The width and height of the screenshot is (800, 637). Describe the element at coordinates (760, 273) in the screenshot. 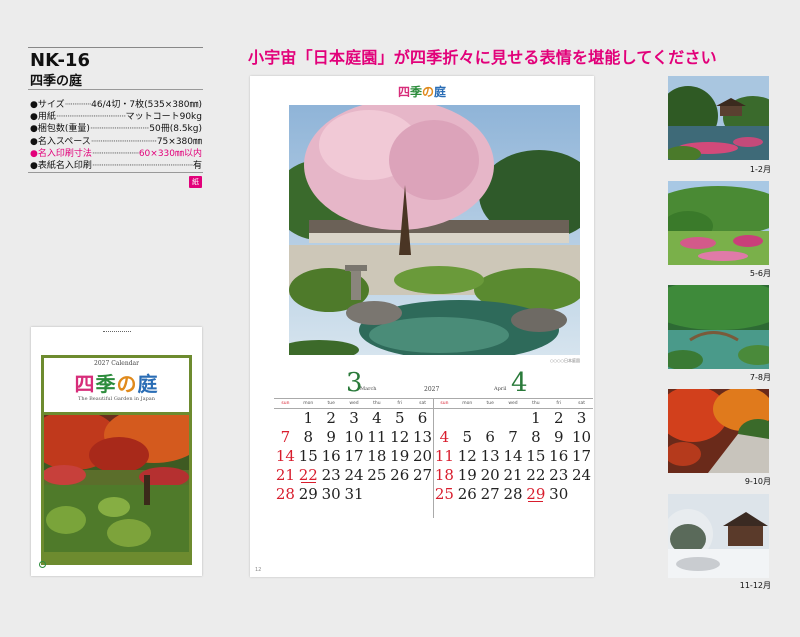

I see `thumb-label-may-jun: 5-6月` at that location.